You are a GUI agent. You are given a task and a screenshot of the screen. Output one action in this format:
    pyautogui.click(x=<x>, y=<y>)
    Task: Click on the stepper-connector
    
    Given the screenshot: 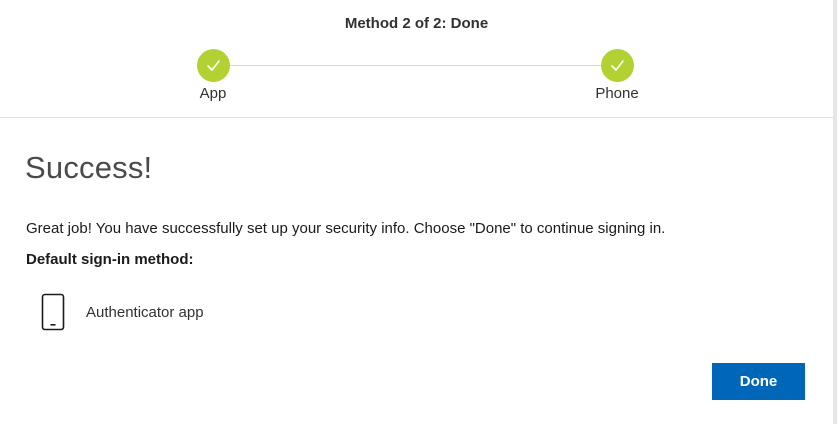 What is the action you would take?
    pyautogui.click(x=415, y=65)
    